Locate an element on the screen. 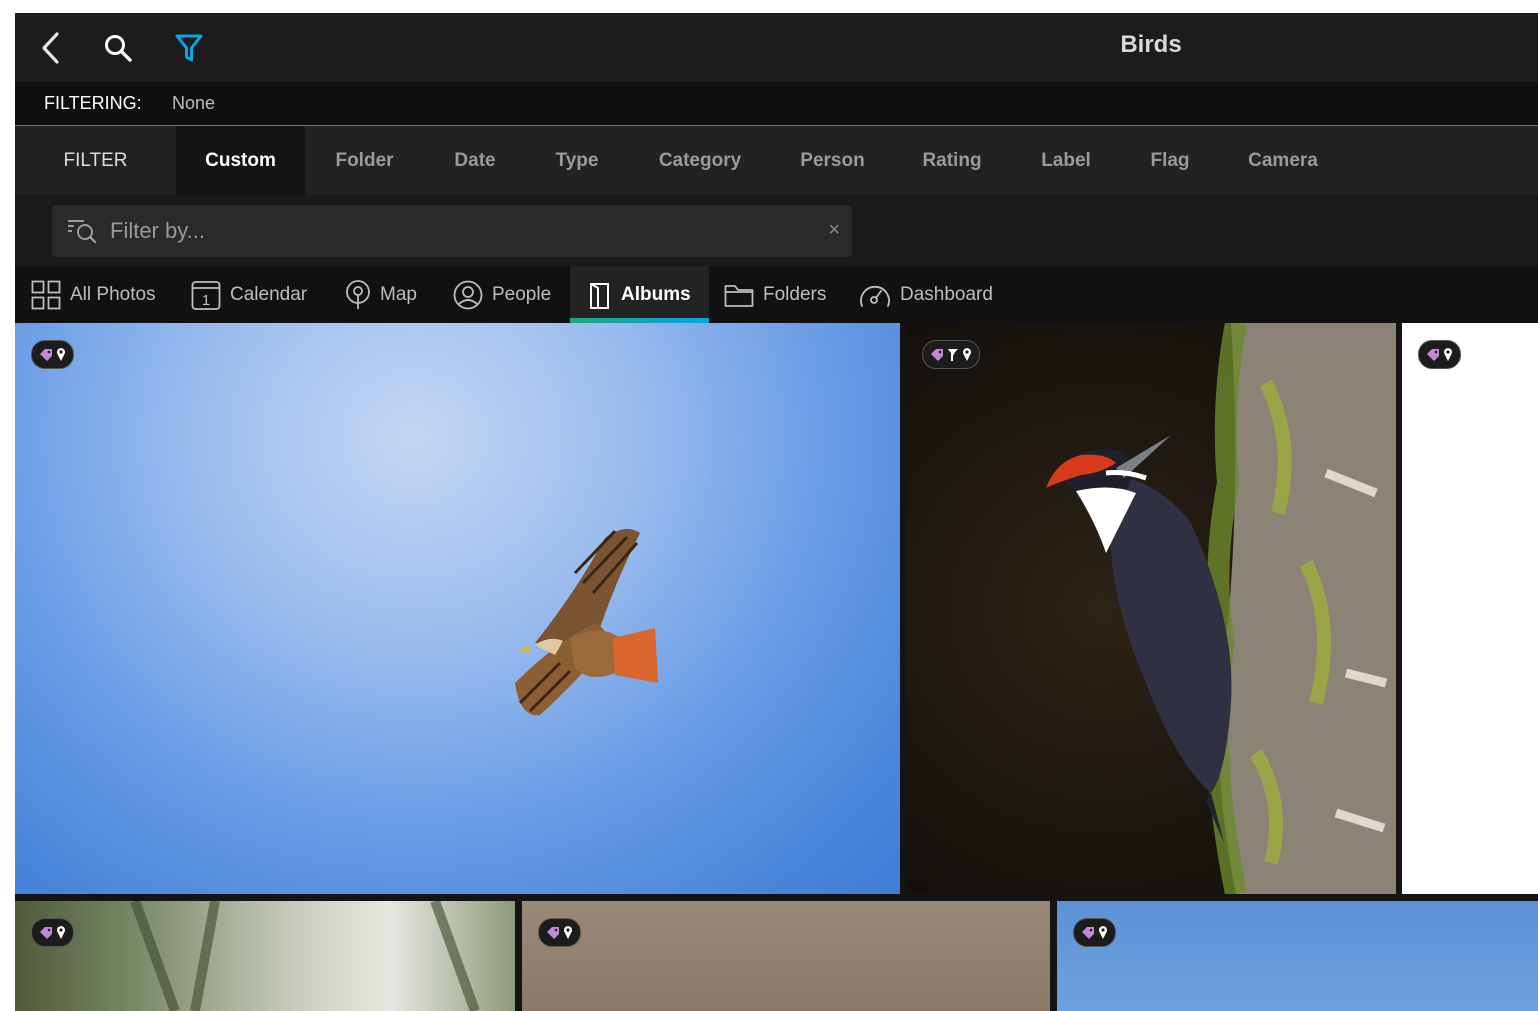 Image resolution: width=1538 pixels, height=1011 pixels. filter-search-input: Filter by... × is located at coordinates (452, 231).